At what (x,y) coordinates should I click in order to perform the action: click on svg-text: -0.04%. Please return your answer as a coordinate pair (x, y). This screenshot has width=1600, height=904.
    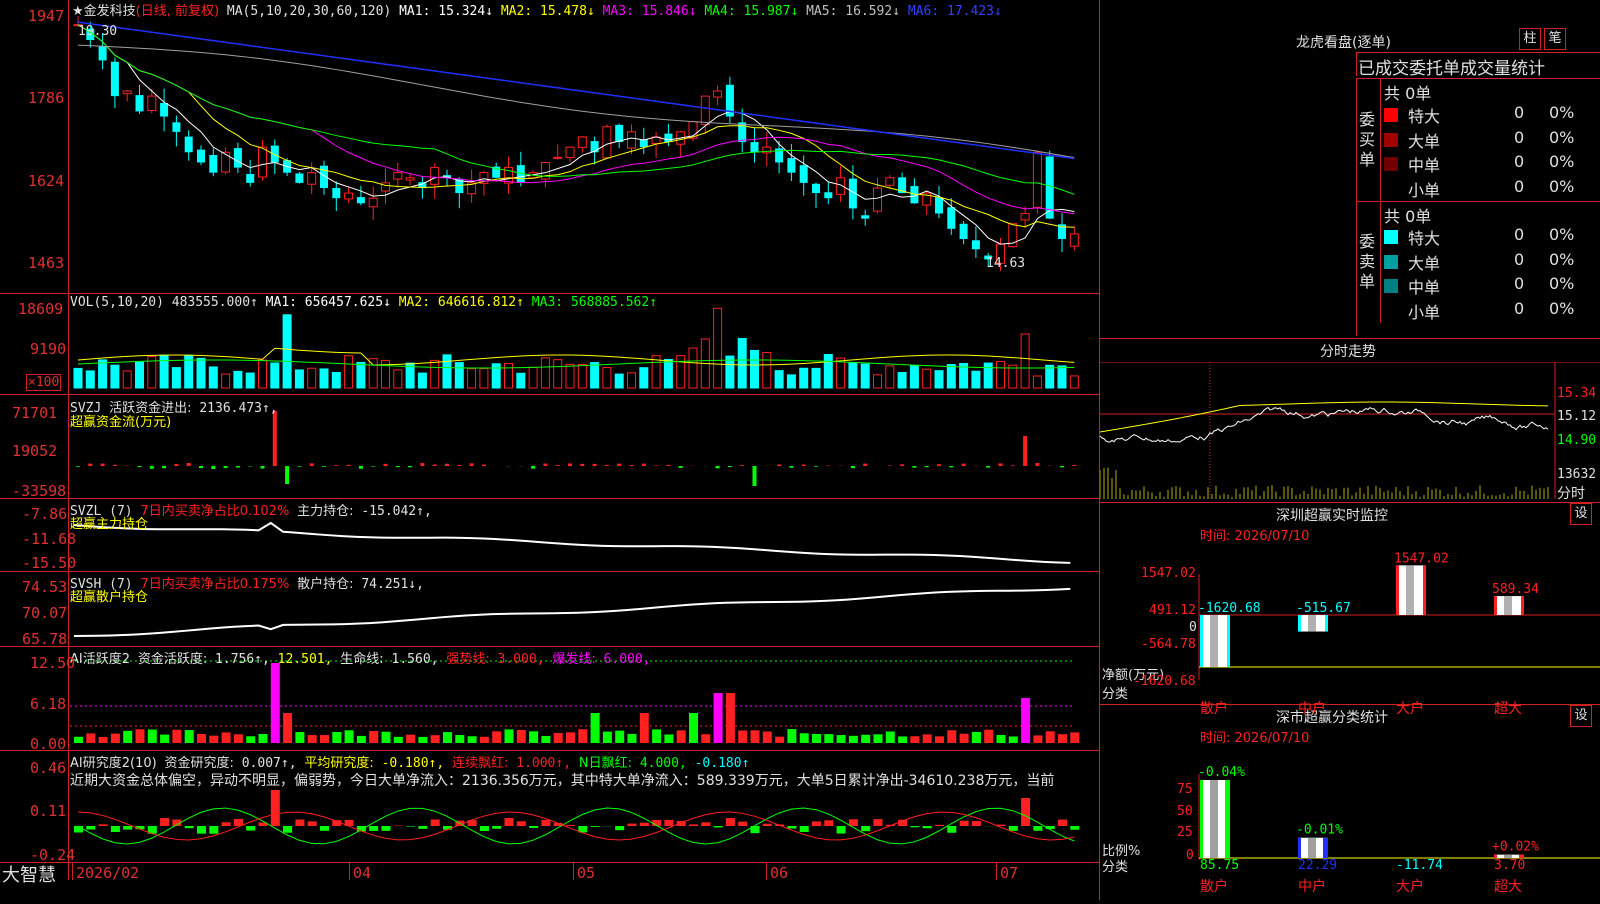
    Looking at the image, I should click on (1221, 772).